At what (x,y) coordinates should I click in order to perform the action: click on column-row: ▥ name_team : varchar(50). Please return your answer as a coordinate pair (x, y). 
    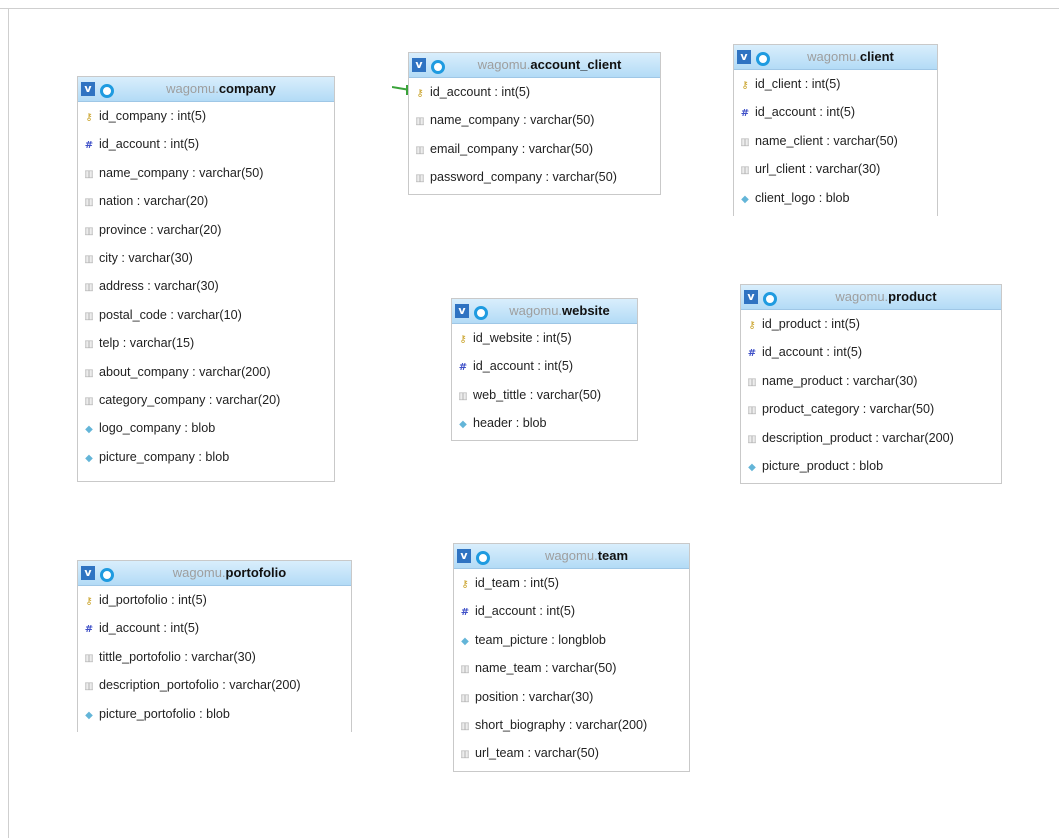
    Looking at the image, I should click on (571, 668).